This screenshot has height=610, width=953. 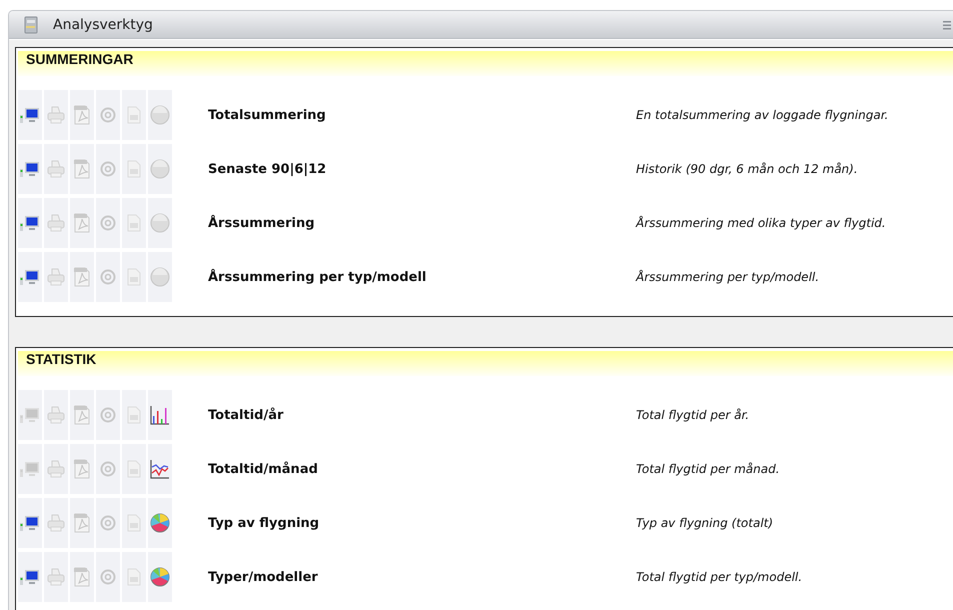 I want to click on window-title: Analysverktyg, so click(x=103, y=24).